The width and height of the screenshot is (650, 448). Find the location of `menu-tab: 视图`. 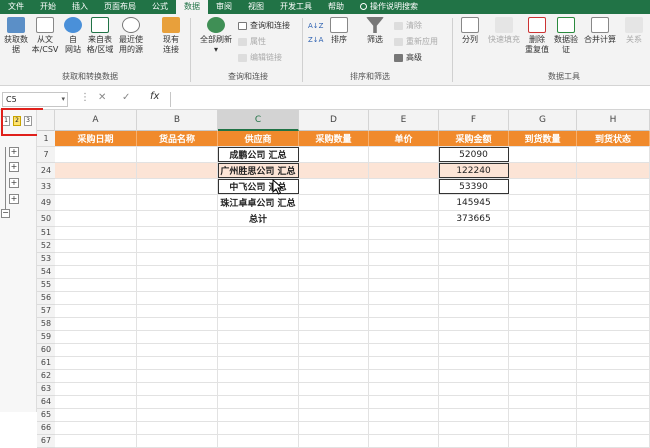

menu-tab: 视图 is located at coordinates (256, 7).